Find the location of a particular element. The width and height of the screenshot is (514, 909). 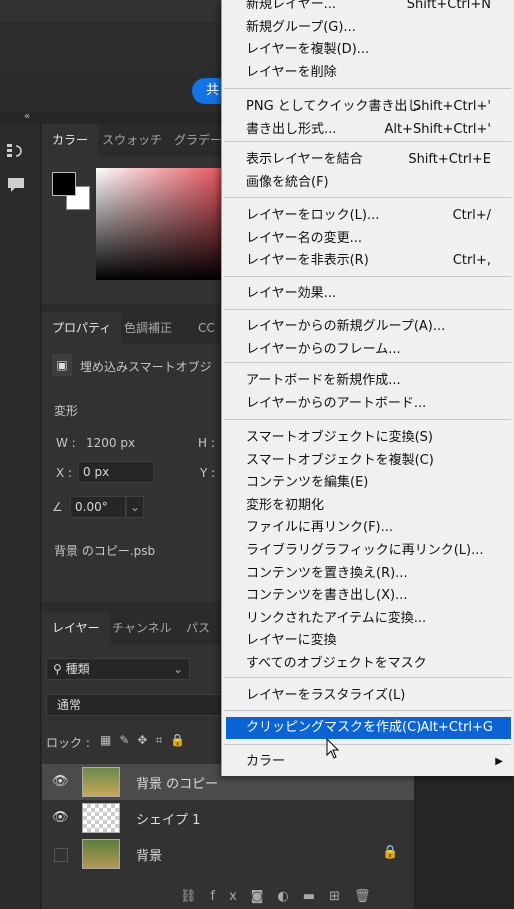

tab-paths: パス is located at coordinates (198, 628).